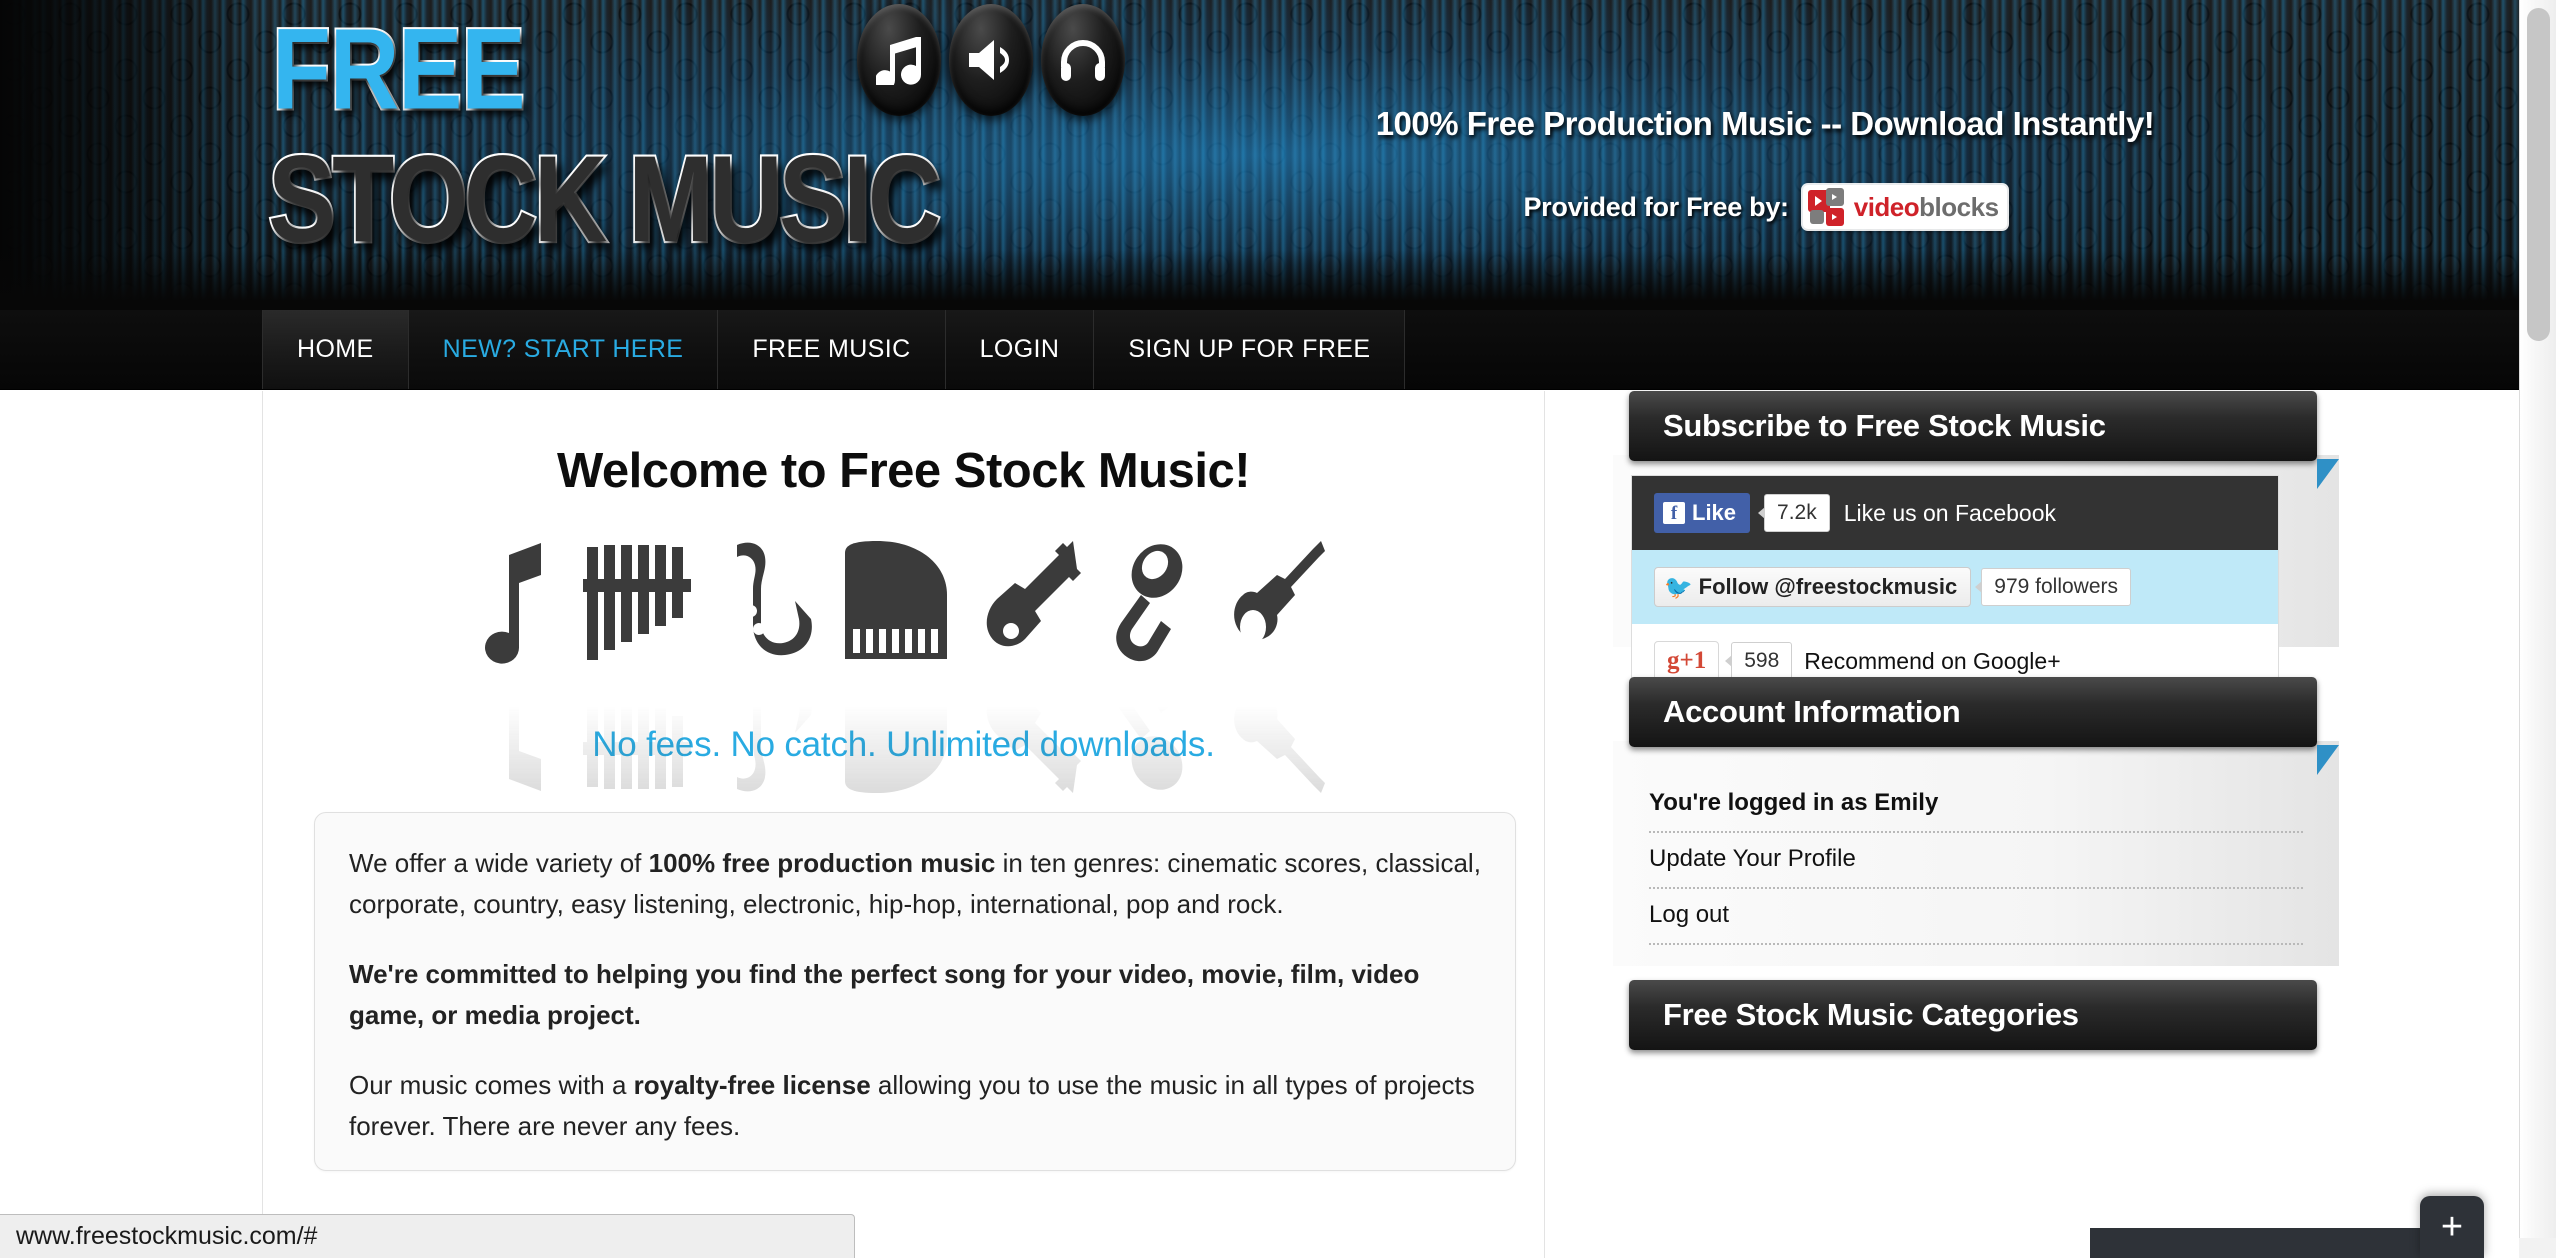 Image resolution: width=2556 pixels, height=1258 pixels. I want to click on videoblocks-word-video: video, so click(1886, 206).